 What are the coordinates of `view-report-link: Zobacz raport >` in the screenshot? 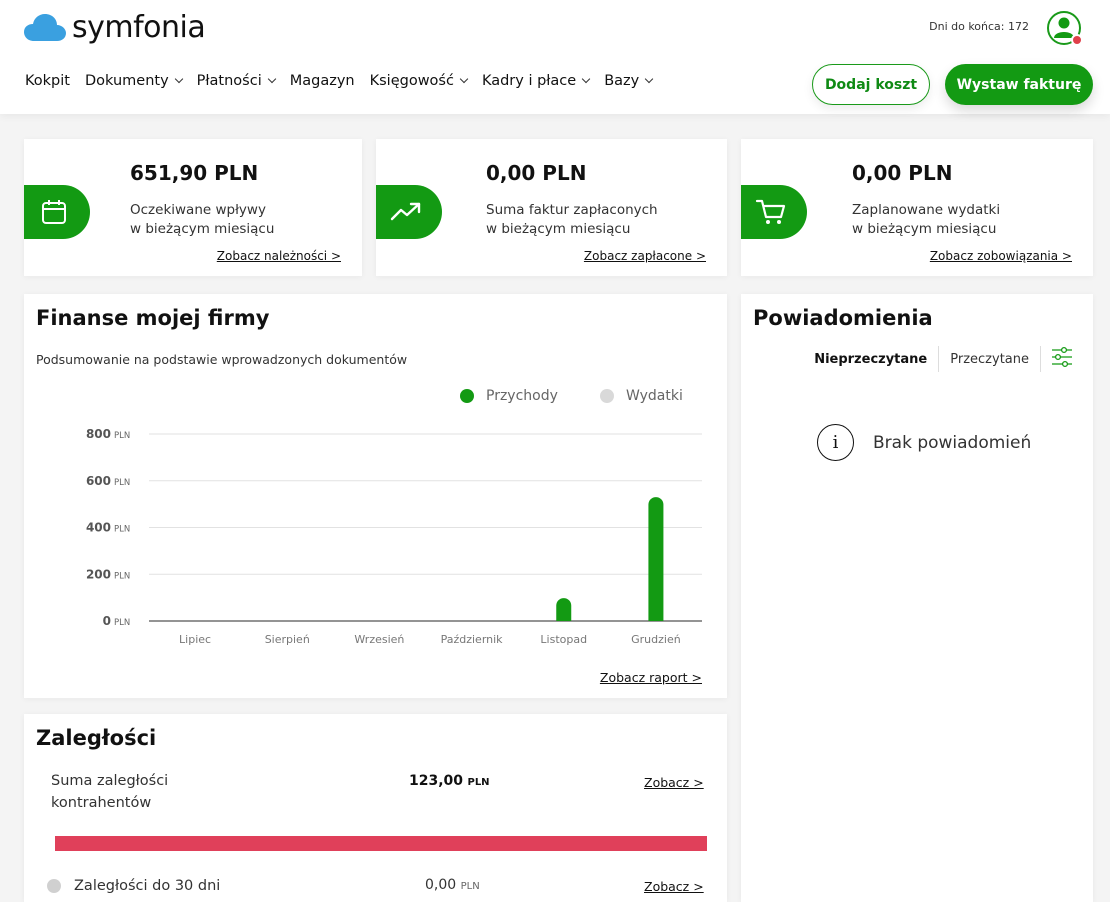 It's located at (651, 677).